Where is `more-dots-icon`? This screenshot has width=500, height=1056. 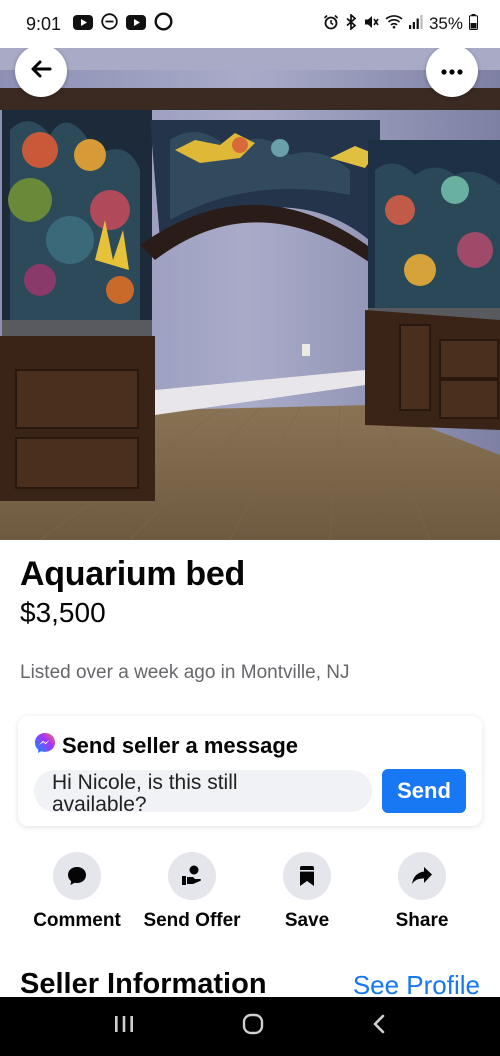
more-dots-icon is located at coordinates (452, 71).